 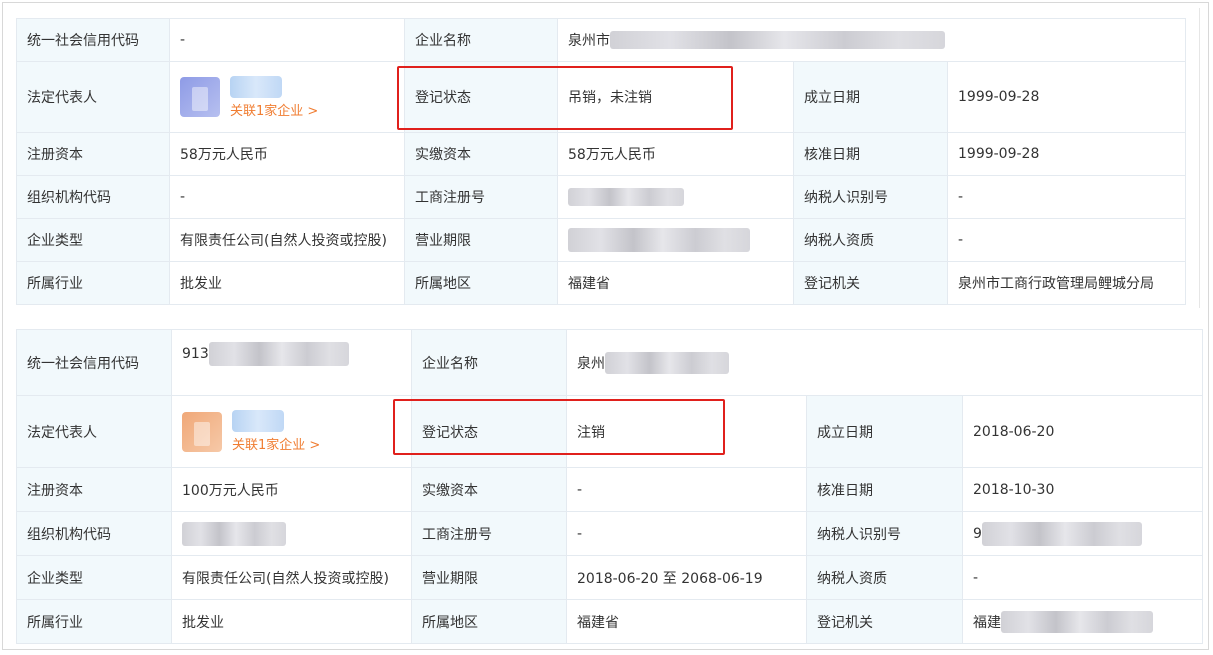 I want to click on value-biz-term: 2018-06-20 至 2068-06-19, so click(x=686, y=577).